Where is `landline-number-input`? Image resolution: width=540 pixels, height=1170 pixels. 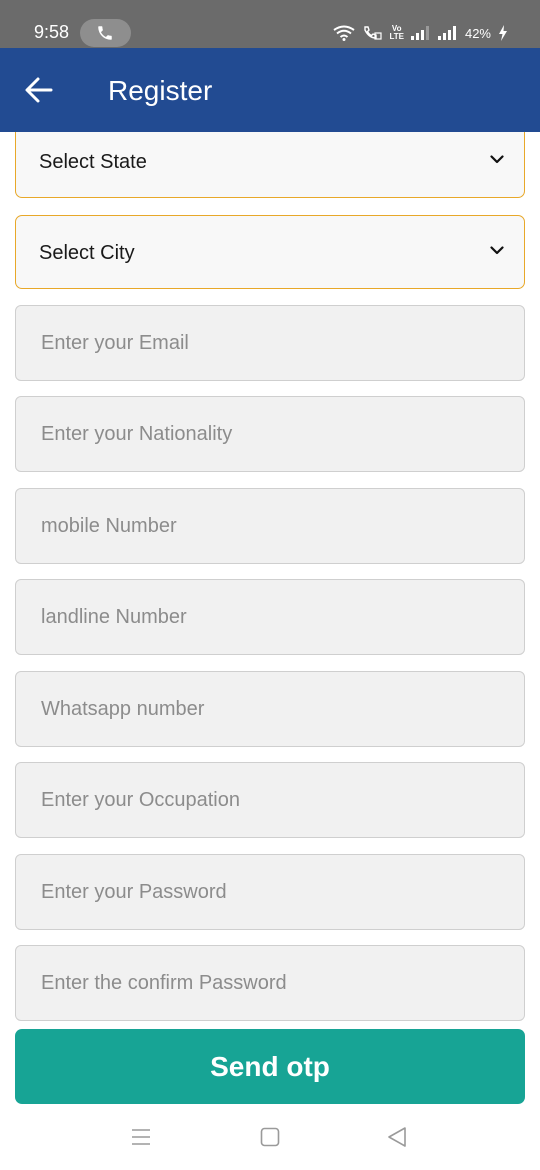 landline-number-input is located at coordinates (270, 617).